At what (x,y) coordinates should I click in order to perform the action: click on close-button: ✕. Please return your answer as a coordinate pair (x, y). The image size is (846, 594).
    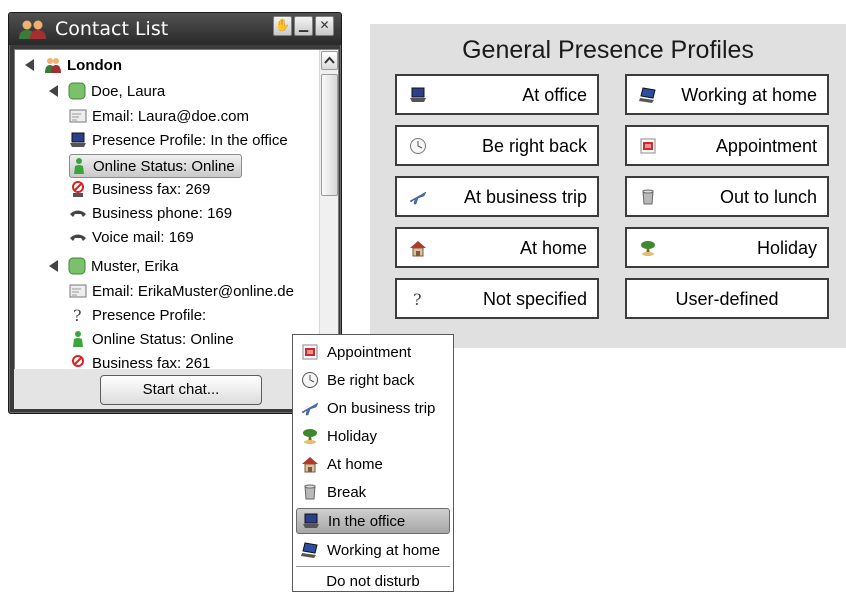
    Looking at the image, I should click on (324, 26).